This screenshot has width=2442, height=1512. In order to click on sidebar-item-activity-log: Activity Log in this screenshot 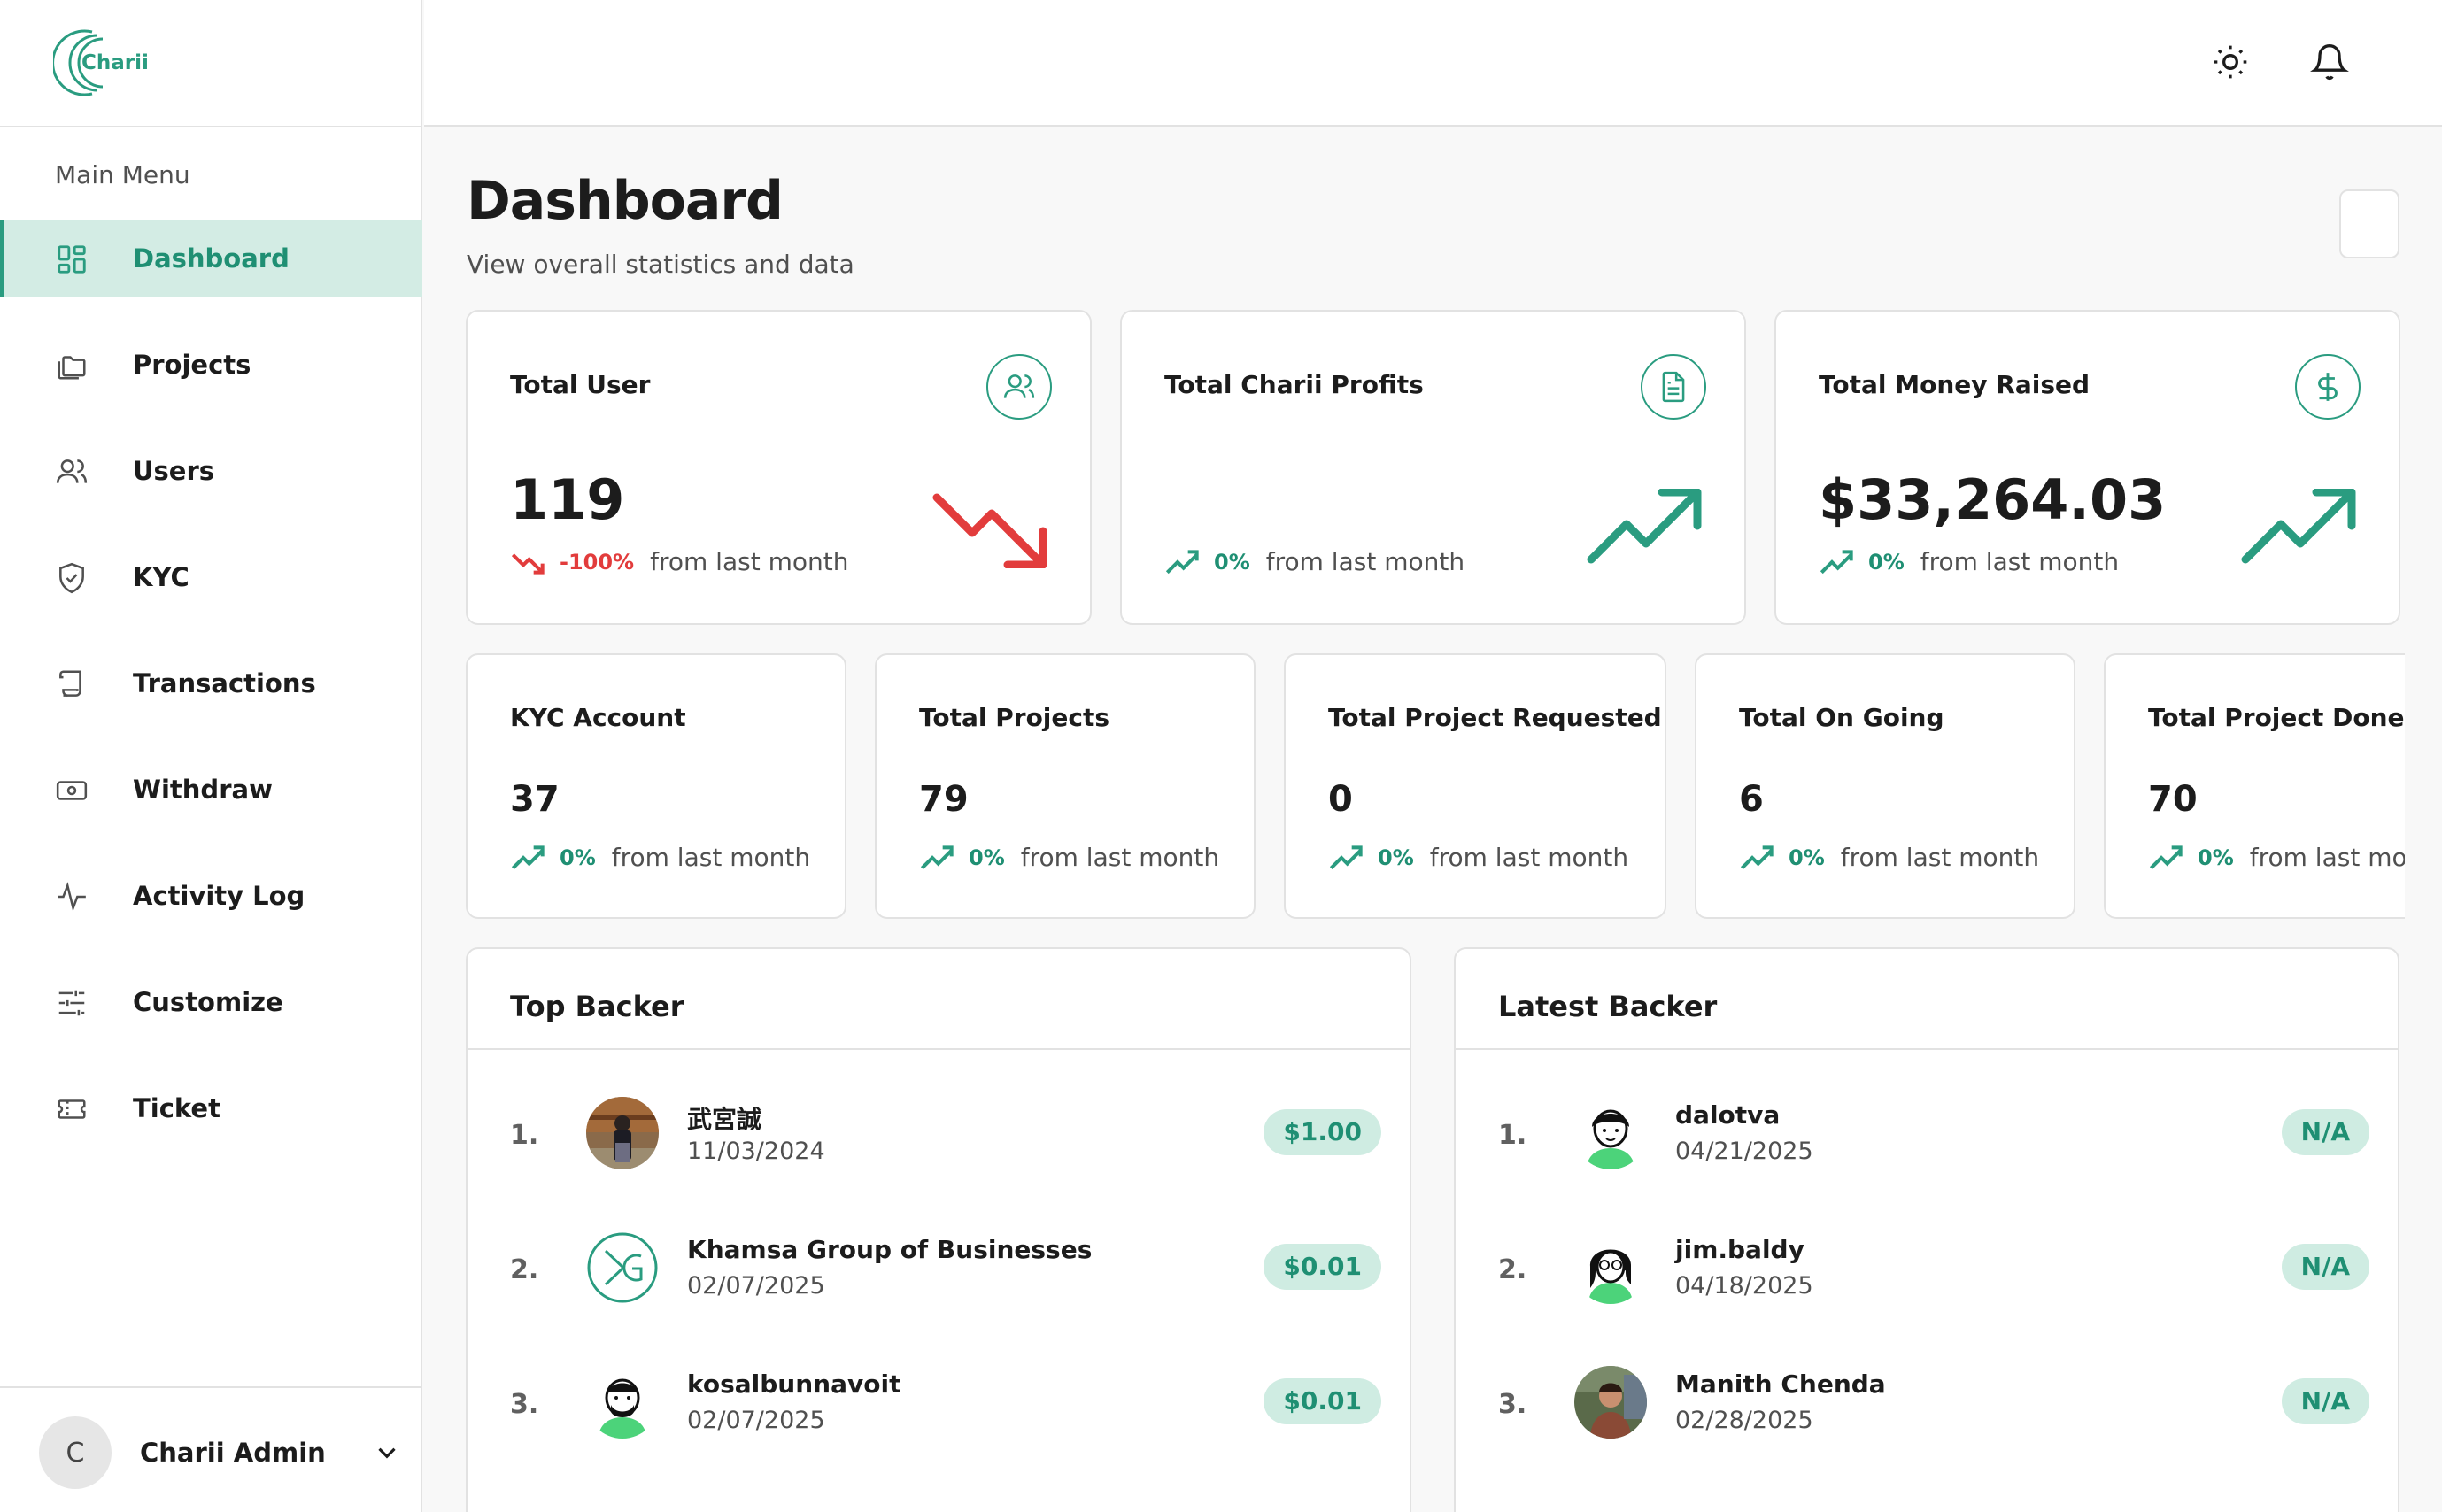, I will do `click(211, 896)`.